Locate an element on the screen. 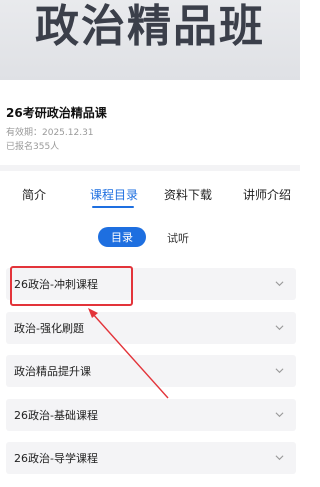 This screenshot has height=487, width=320. tab-instructor: 讲师介绍 is located at coordinates (267, 194).